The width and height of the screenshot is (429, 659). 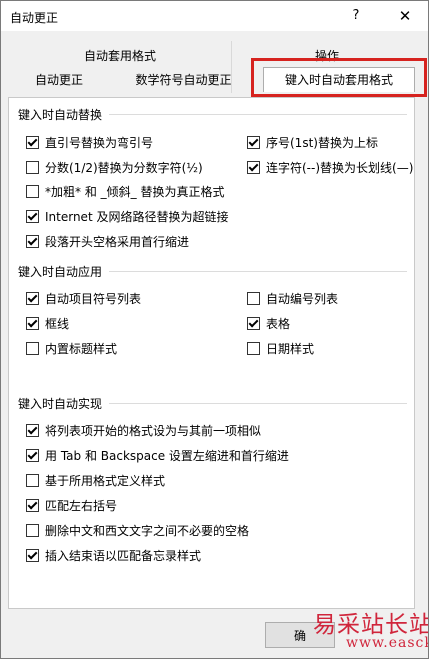 I want to click on option-remove-extra-spaces: 删除中文和西文文字之间不必要的空格, so click(x=137, y=530).